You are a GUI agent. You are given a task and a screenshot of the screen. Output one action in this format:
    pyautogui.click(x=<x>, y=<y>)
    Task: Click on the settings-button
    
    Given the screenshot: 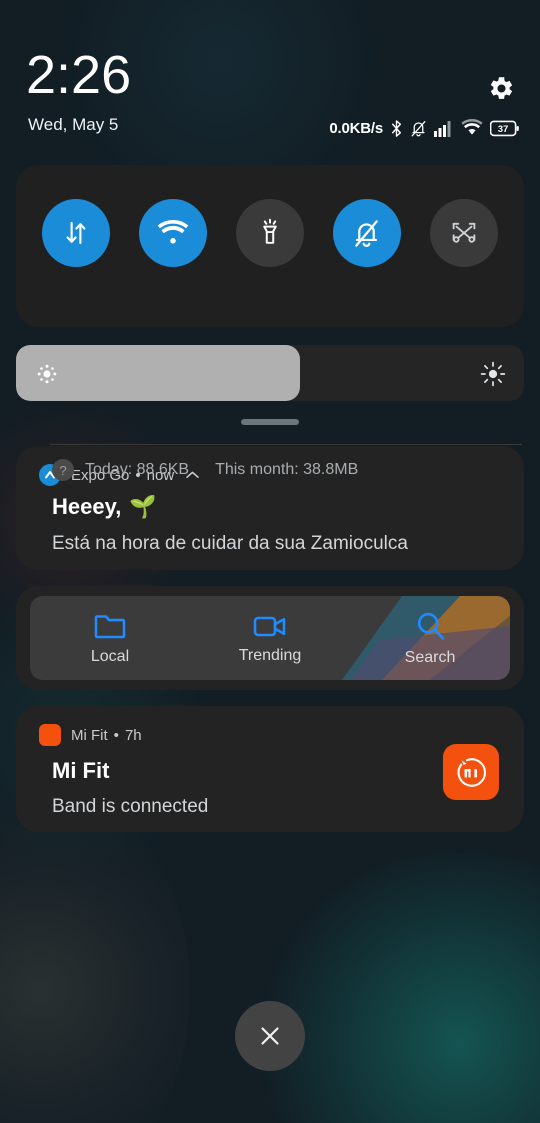 What is the action you would take?
    pyautogui.click(x=501, y=88)
    